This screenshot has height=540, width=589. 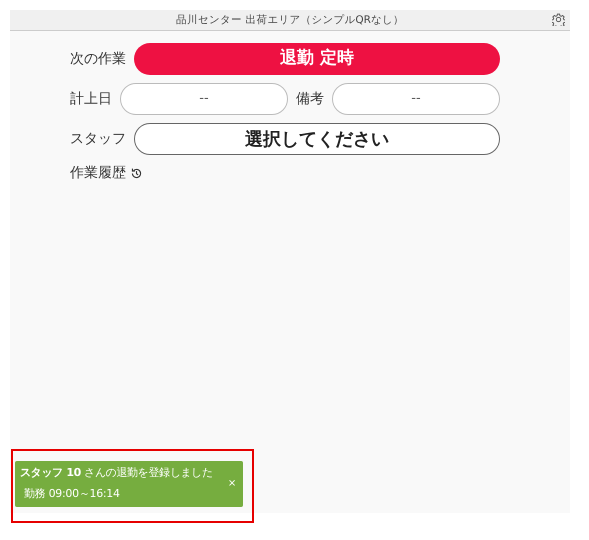 What do you see at coordinates (416, 99) in the screenshot?
I see `note-field: --` at bounding box center [416, 99].